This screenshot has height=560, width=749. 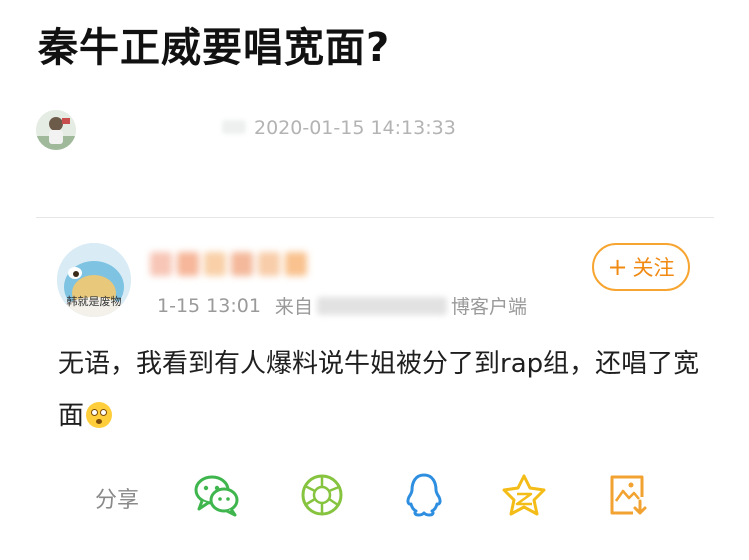 I want to click on share-qq-button, so click(x=424, y=495).